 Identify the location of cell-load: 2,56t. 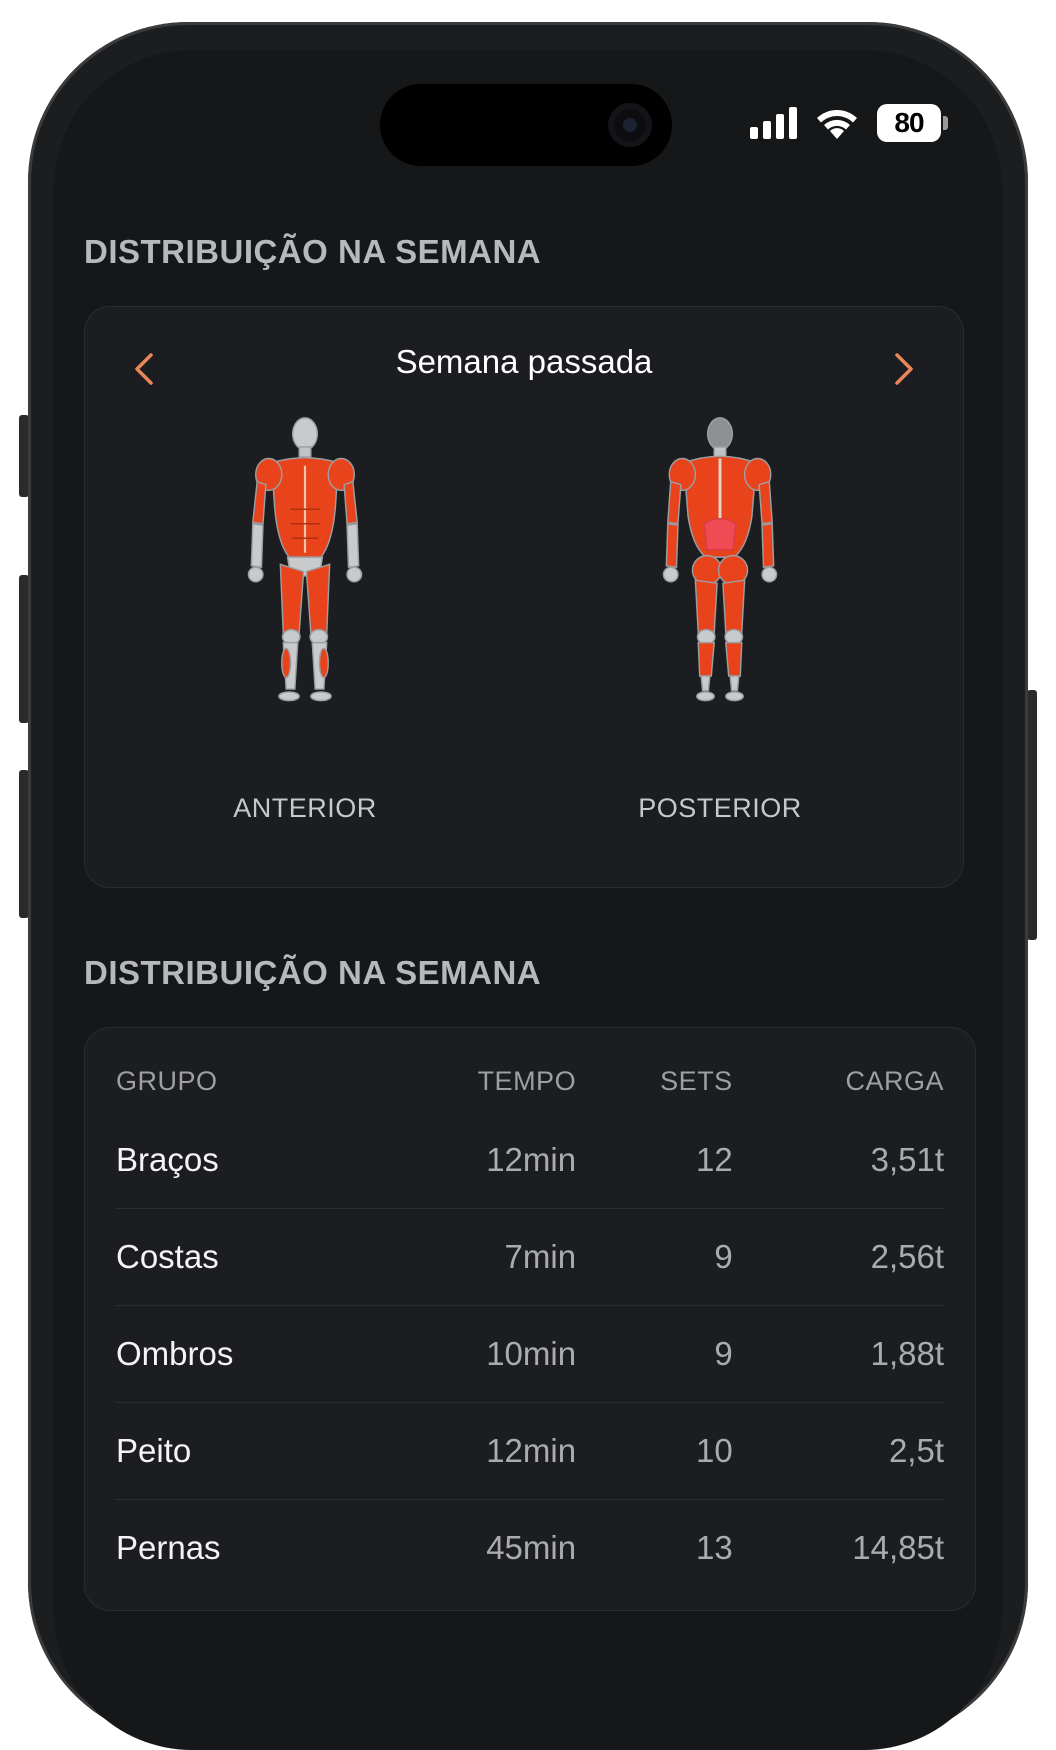
(839, 1257).